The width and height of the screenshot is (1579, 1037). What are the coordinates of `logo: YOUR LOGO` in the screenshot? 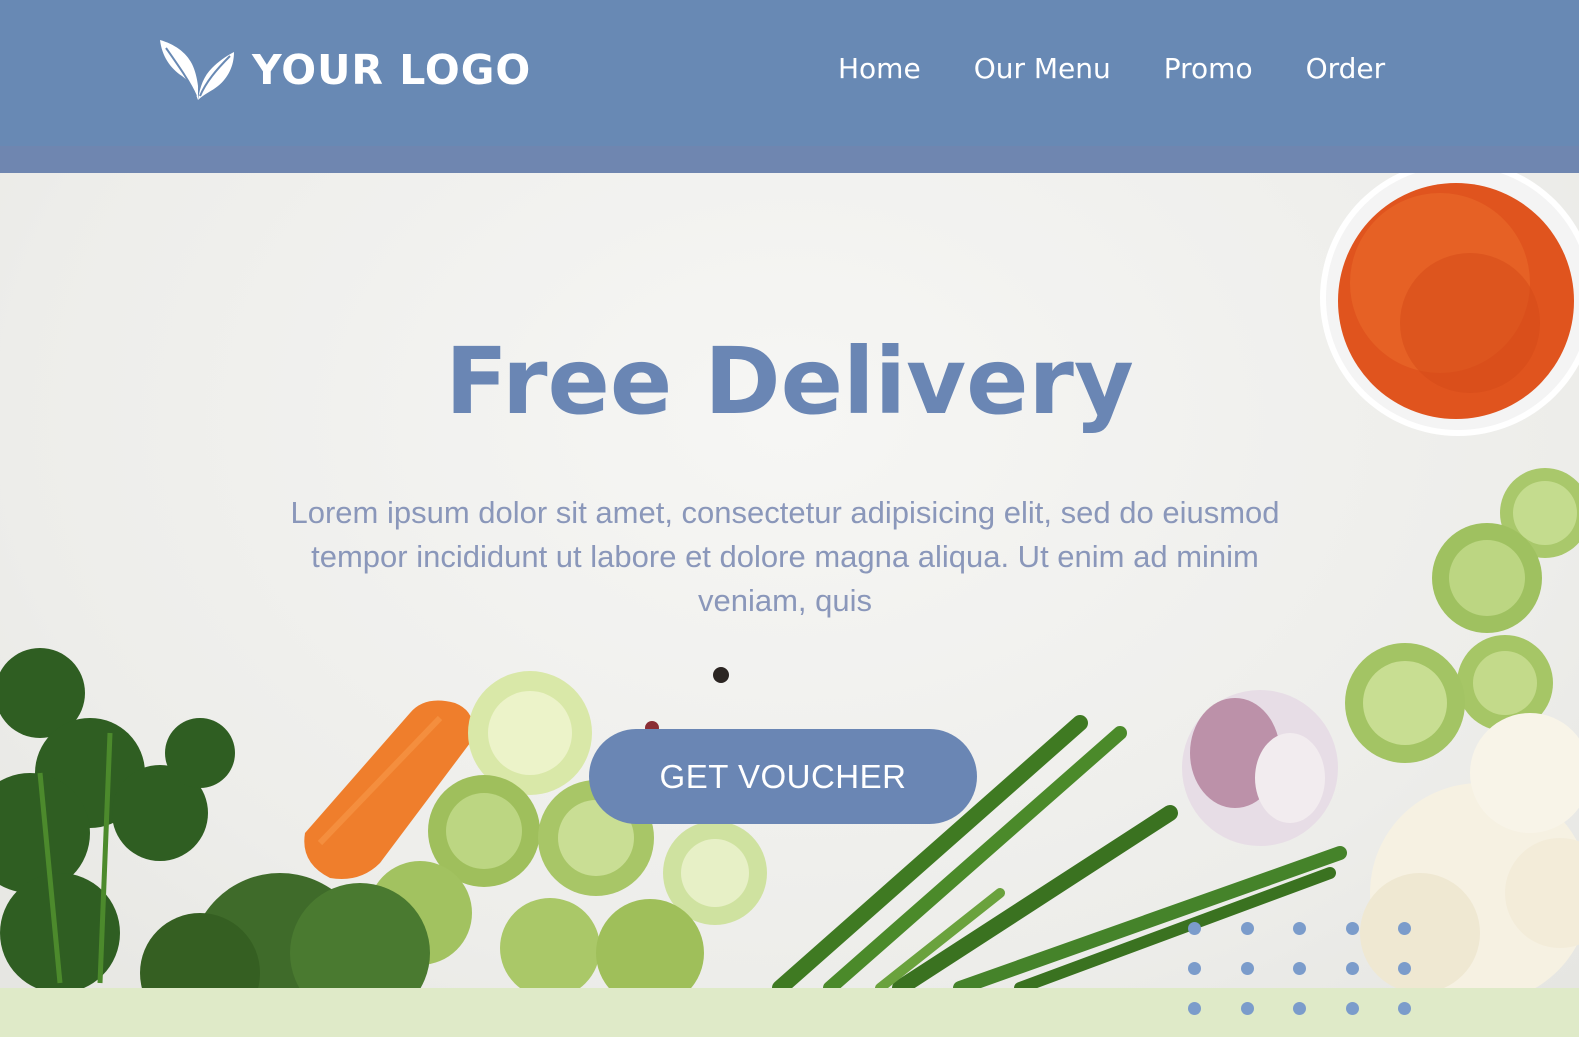 It's located at (345, 70).